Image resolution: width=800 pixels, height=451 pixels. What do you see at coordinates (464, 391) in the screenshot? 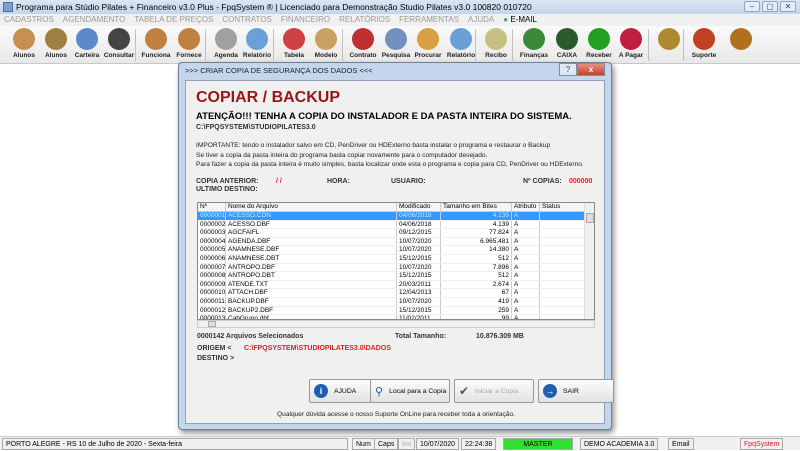
I see `checkmark-icon: ✔` at bounding box center [464, 391].